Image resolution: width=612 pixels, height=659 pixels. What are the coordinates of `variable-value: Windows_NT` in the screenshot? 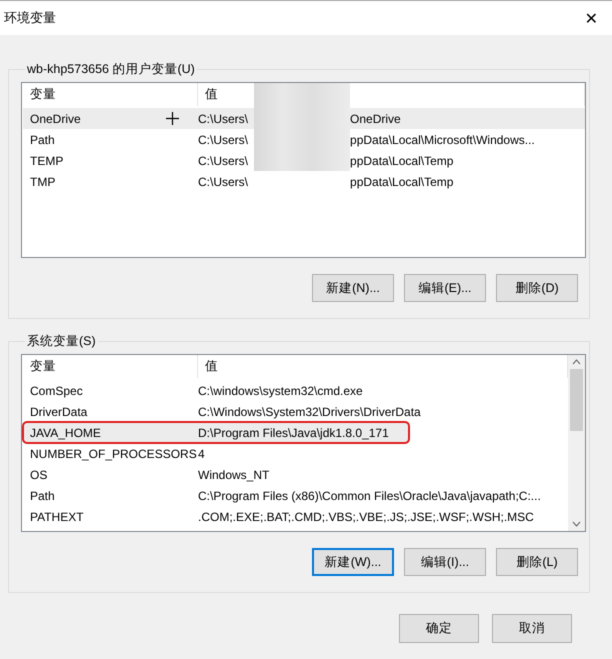 It's located at (234, 475).